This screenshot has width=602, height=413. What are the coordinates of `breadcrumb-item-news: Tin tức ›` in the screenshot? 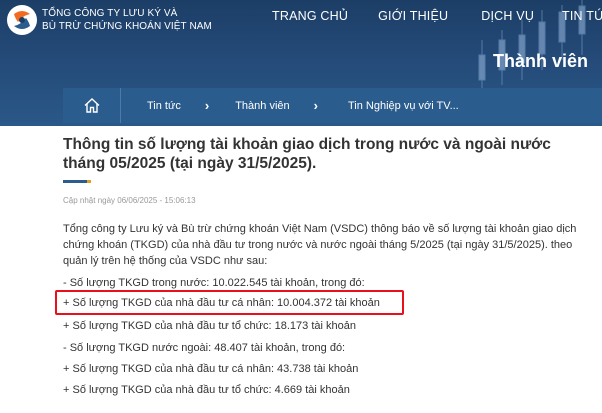 It's located at (178, 105).